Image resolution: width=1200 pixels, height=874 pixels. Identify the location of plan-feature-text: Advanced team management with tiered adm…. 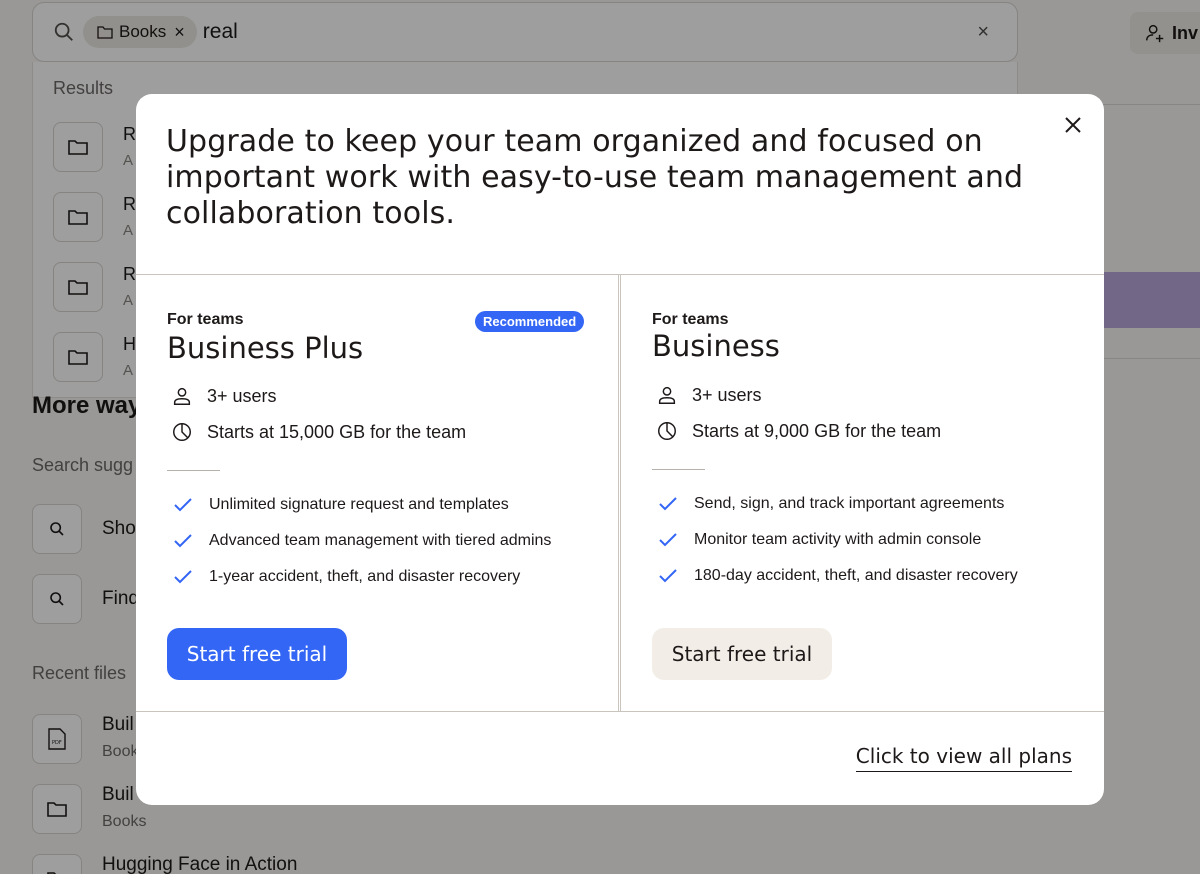
(380, 540).